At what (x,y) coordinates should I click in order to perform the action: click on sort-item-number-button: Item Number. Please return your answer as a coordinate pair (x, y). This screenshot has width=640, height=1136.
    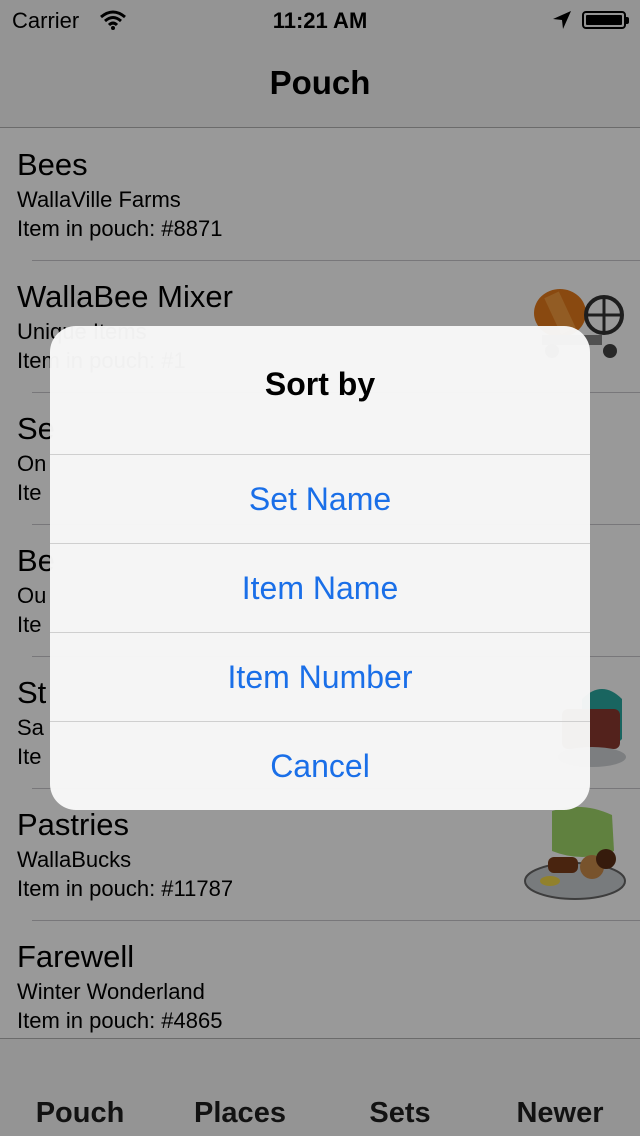
    Looking at the image, I should click on (320, 676).